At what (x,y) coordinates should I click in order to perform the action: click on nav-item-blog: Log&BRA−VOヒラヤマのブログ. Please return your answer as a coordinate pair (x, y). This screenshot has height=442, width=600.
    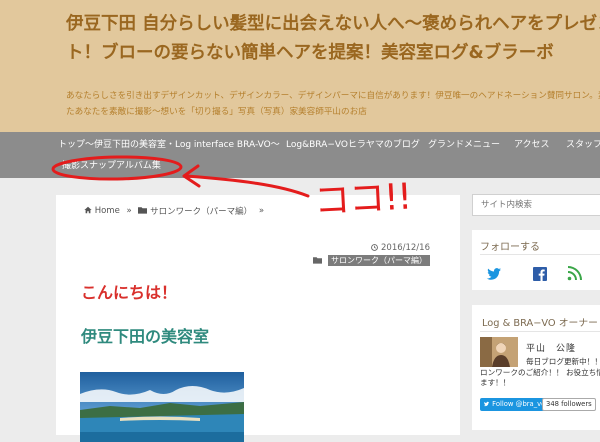
    Looking at the image, I should click on (353, 145).